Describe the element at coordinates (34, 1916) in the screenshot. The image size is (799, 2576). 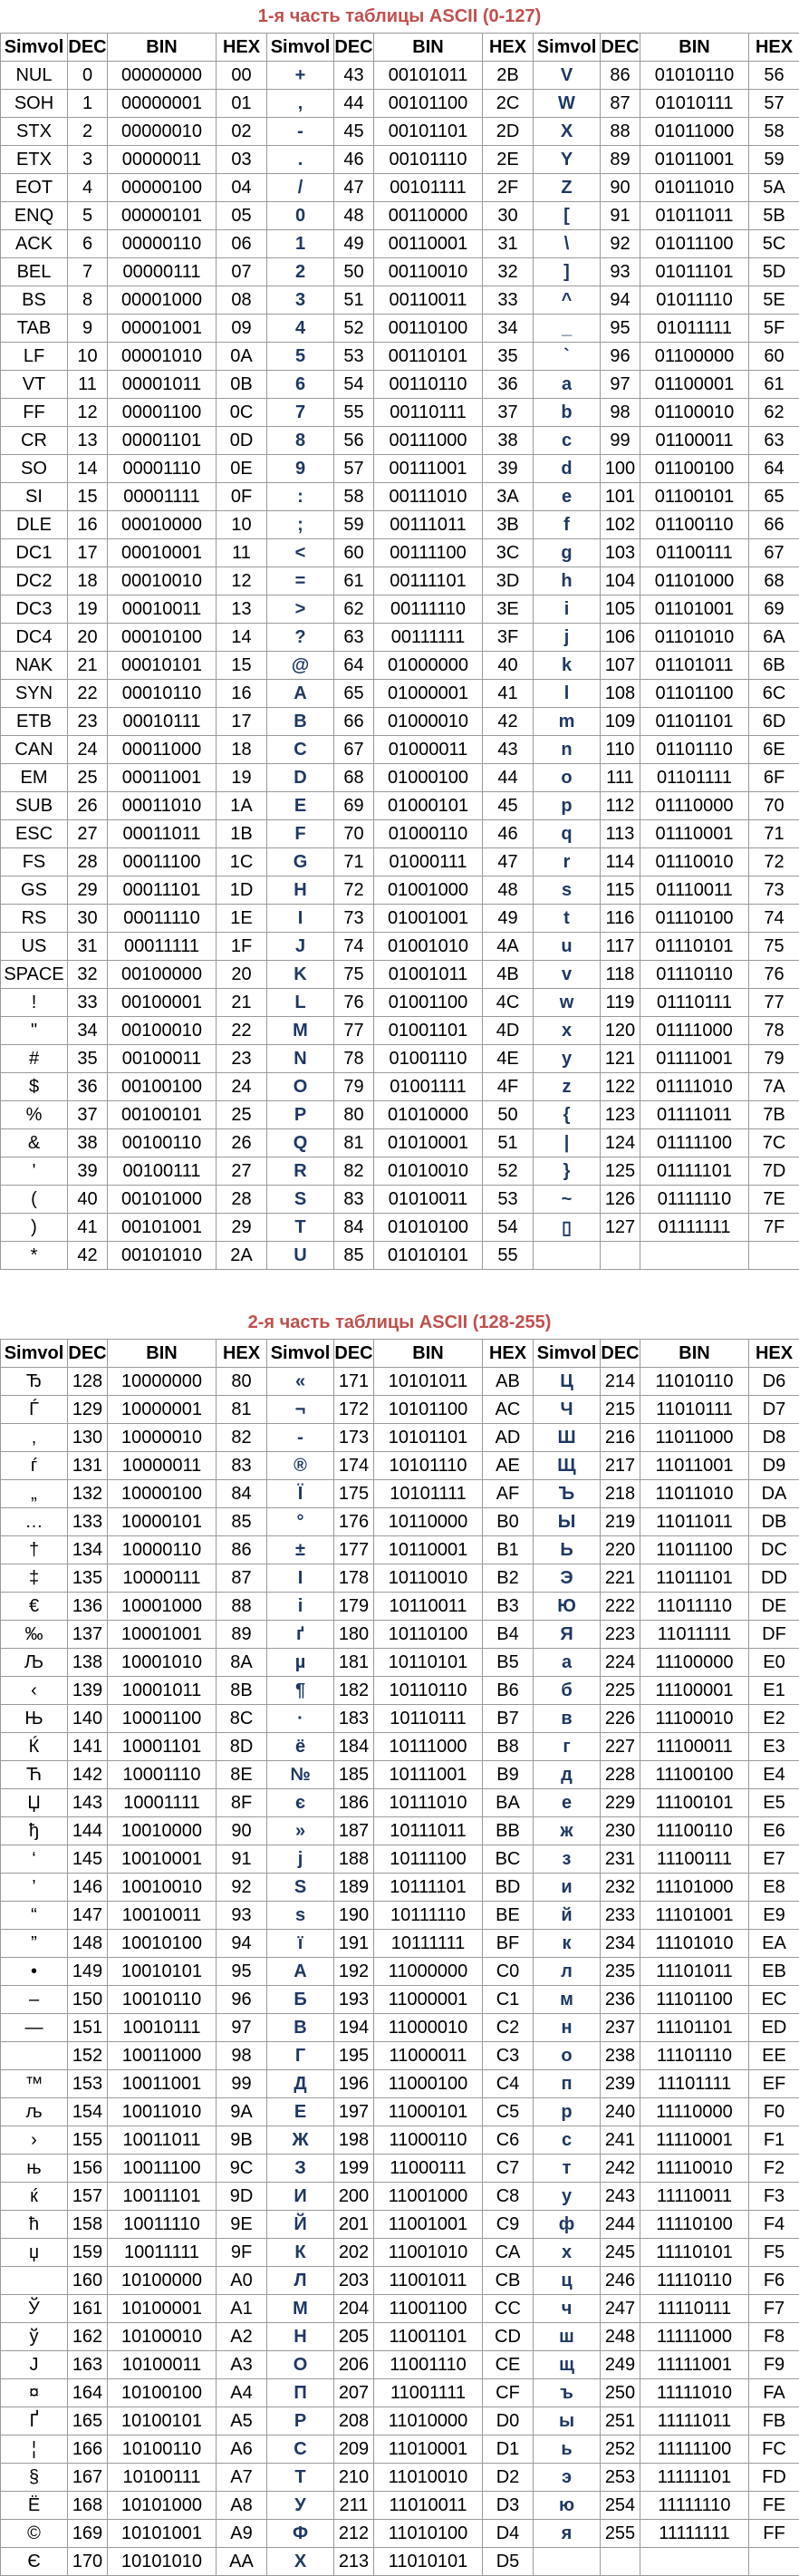
I see `symbol-cell: “` at that location.